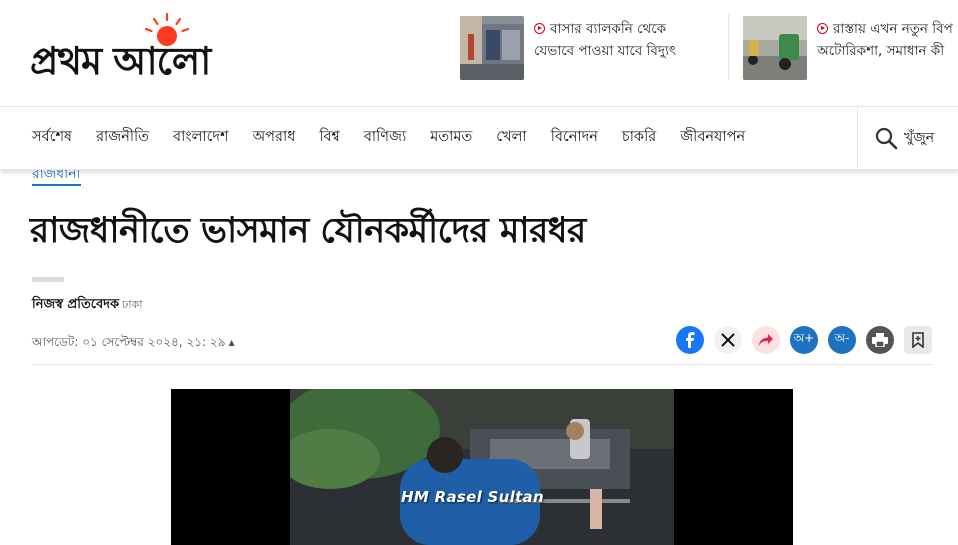 This screenshot has height=545, width=958. What do you see at coordinates (274, 138) in the screenshot?
I see `nav-item-crime: অপরাধ` at bounding box center [274, 138].